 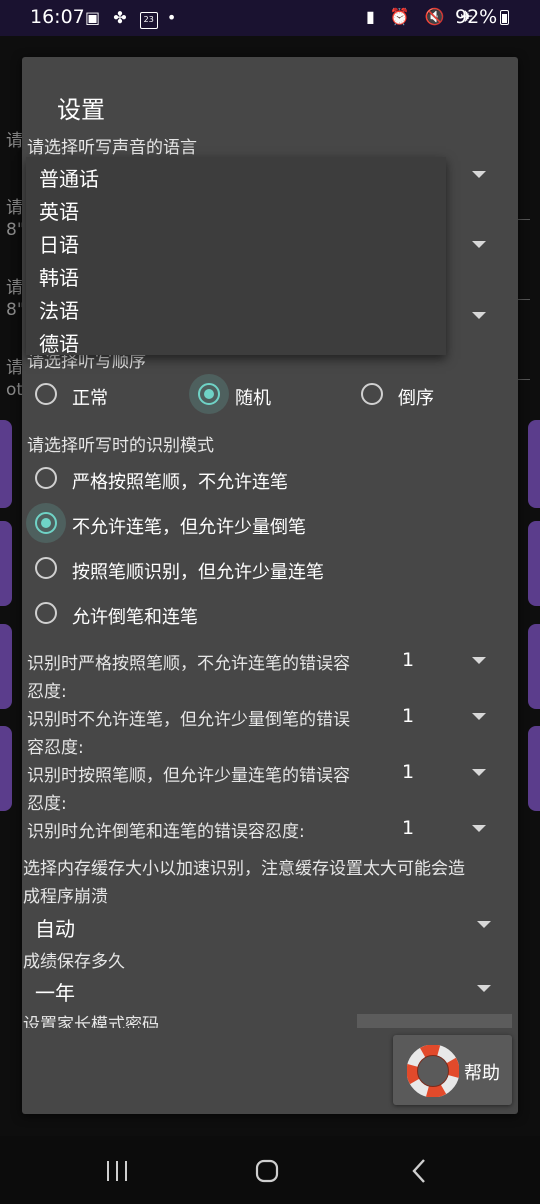 What do you see at coordinates (270, 18) in the screenshot?
I see `status-bar: 16:07 ▣ ✤ 23 • ▮ ⏰ 🔇 ✈ 92%` at bounding box center [270, 18].